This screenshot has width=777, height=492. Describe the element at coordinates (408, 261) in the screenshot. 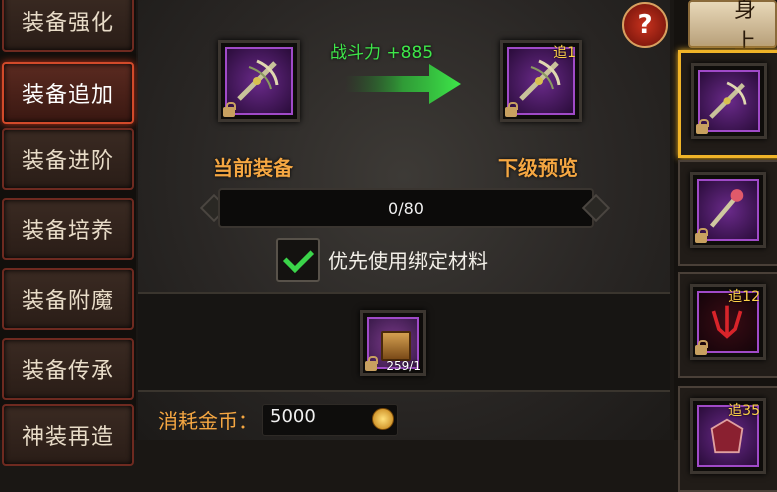

I see `prefer-bound-materials-label: 优先使用绑定材料` at that location.